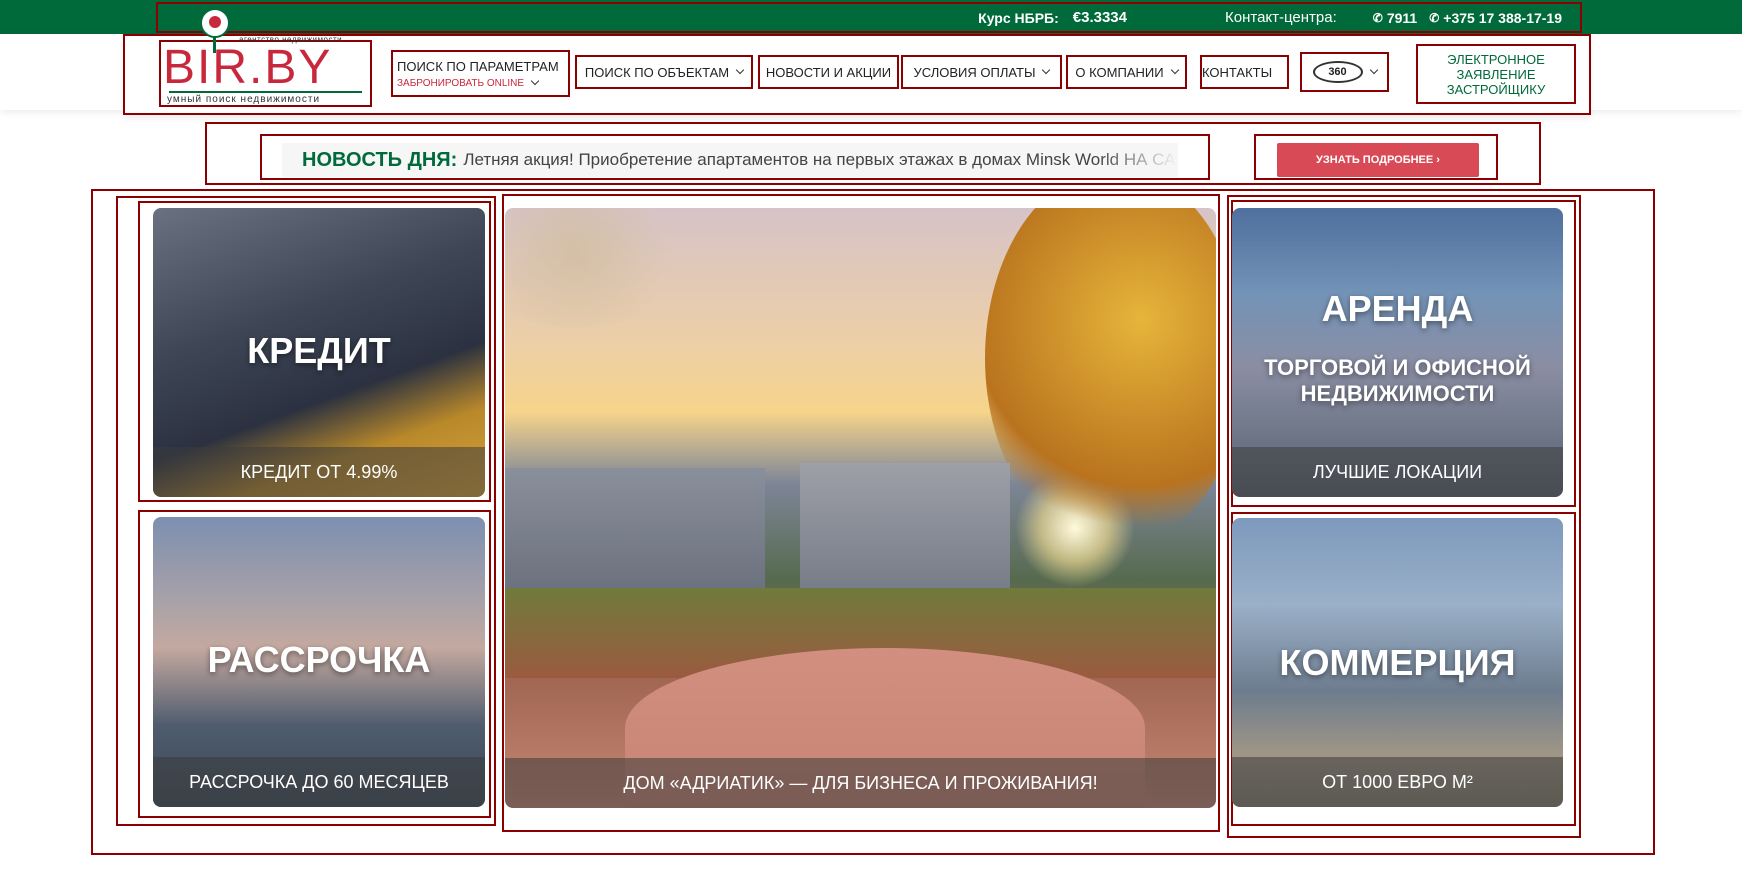  I want to click on logo-text: BIR.BY, so click(248, 67).